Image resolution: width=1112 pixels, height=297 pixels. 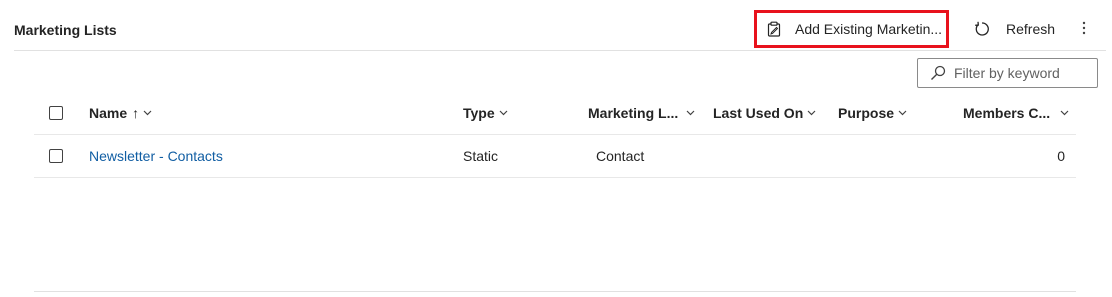 What do you see at coordinates (938, 73) in the screenshot?
I see `search-icon` at bounding box center [938, 73].